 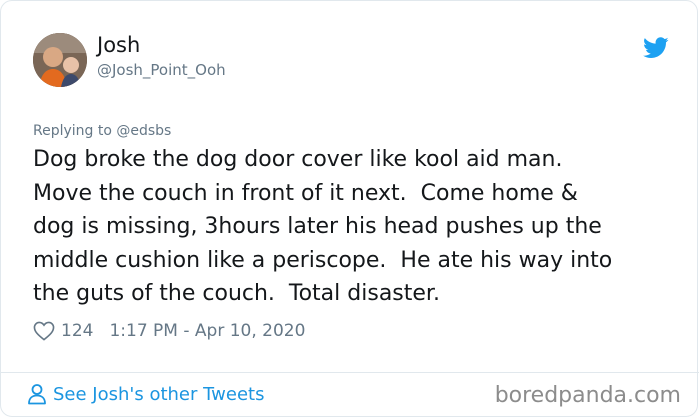 I want to click on twitter-bird-icon, so click(x=656, y=48).